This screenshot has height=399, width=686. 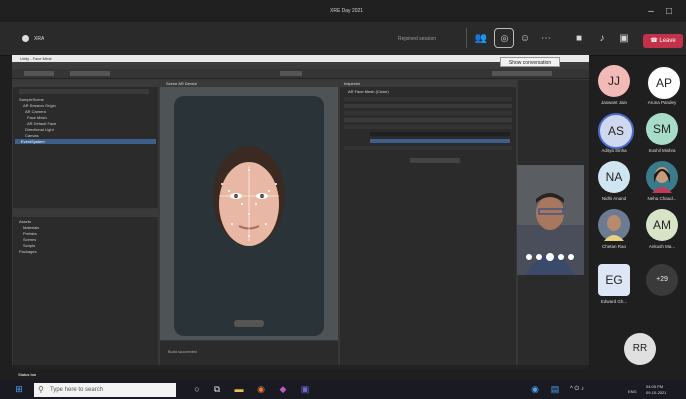 What do you see at coordinates (85, 83) in the screenshot?
I see `hierarchy-header` at bounding box center [85, 83].